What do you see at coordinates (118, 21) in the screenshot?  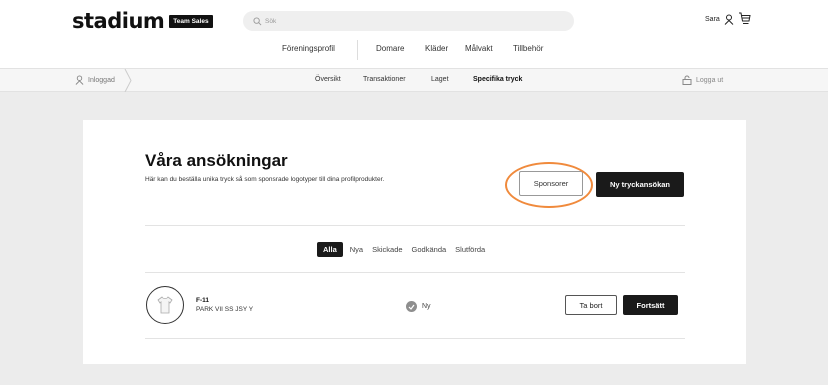 I see `logo-wordmark: stadium` at bounding box center [118, 21].